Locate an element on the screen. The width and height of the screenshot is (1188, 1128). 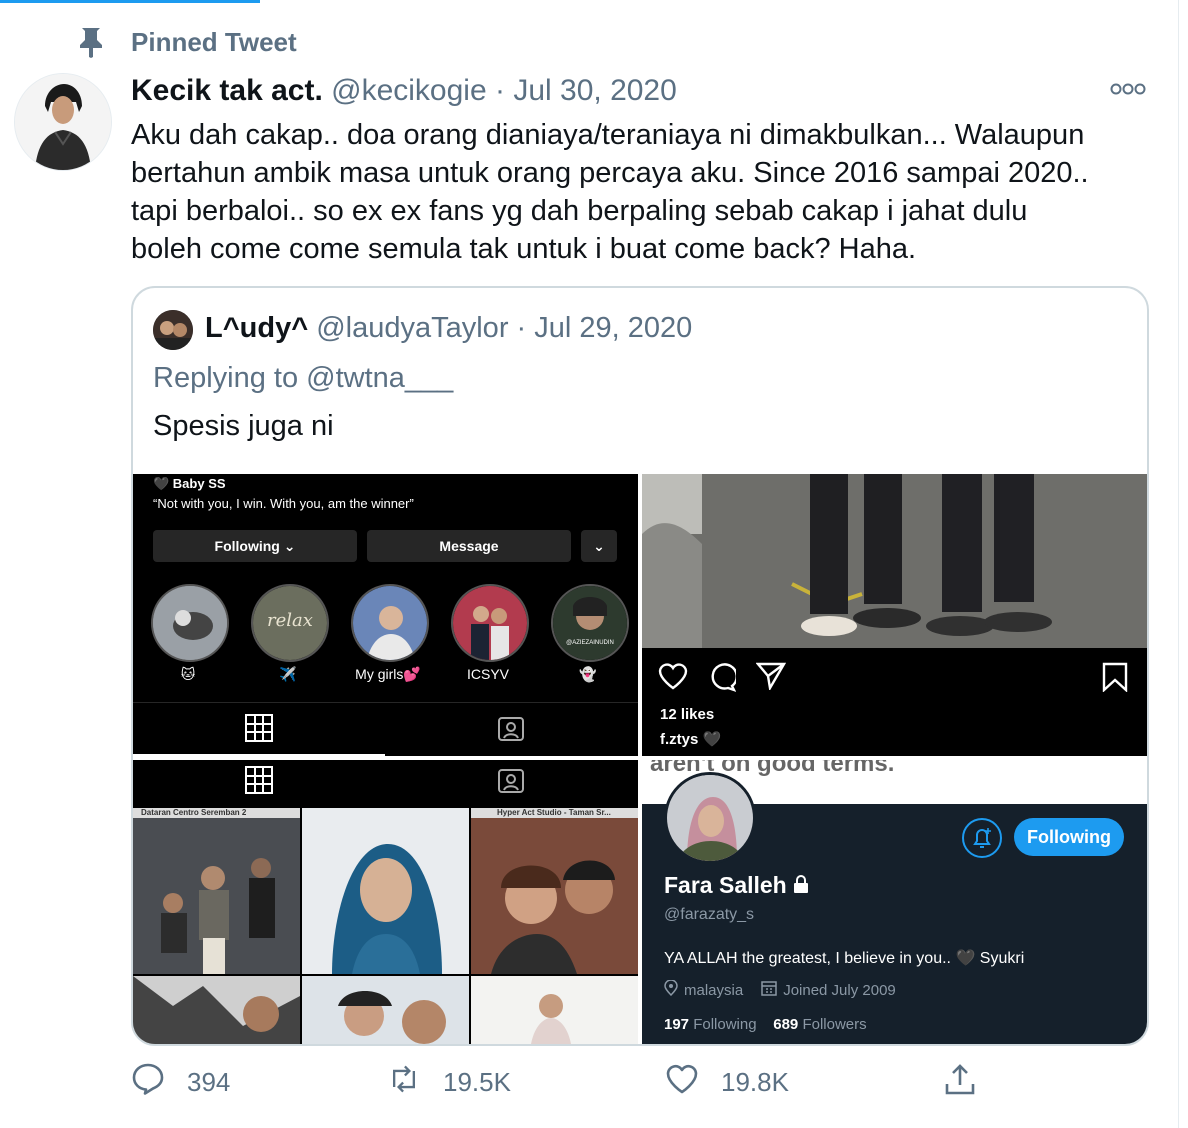
pin-icon is located at coordinates (91, 42).